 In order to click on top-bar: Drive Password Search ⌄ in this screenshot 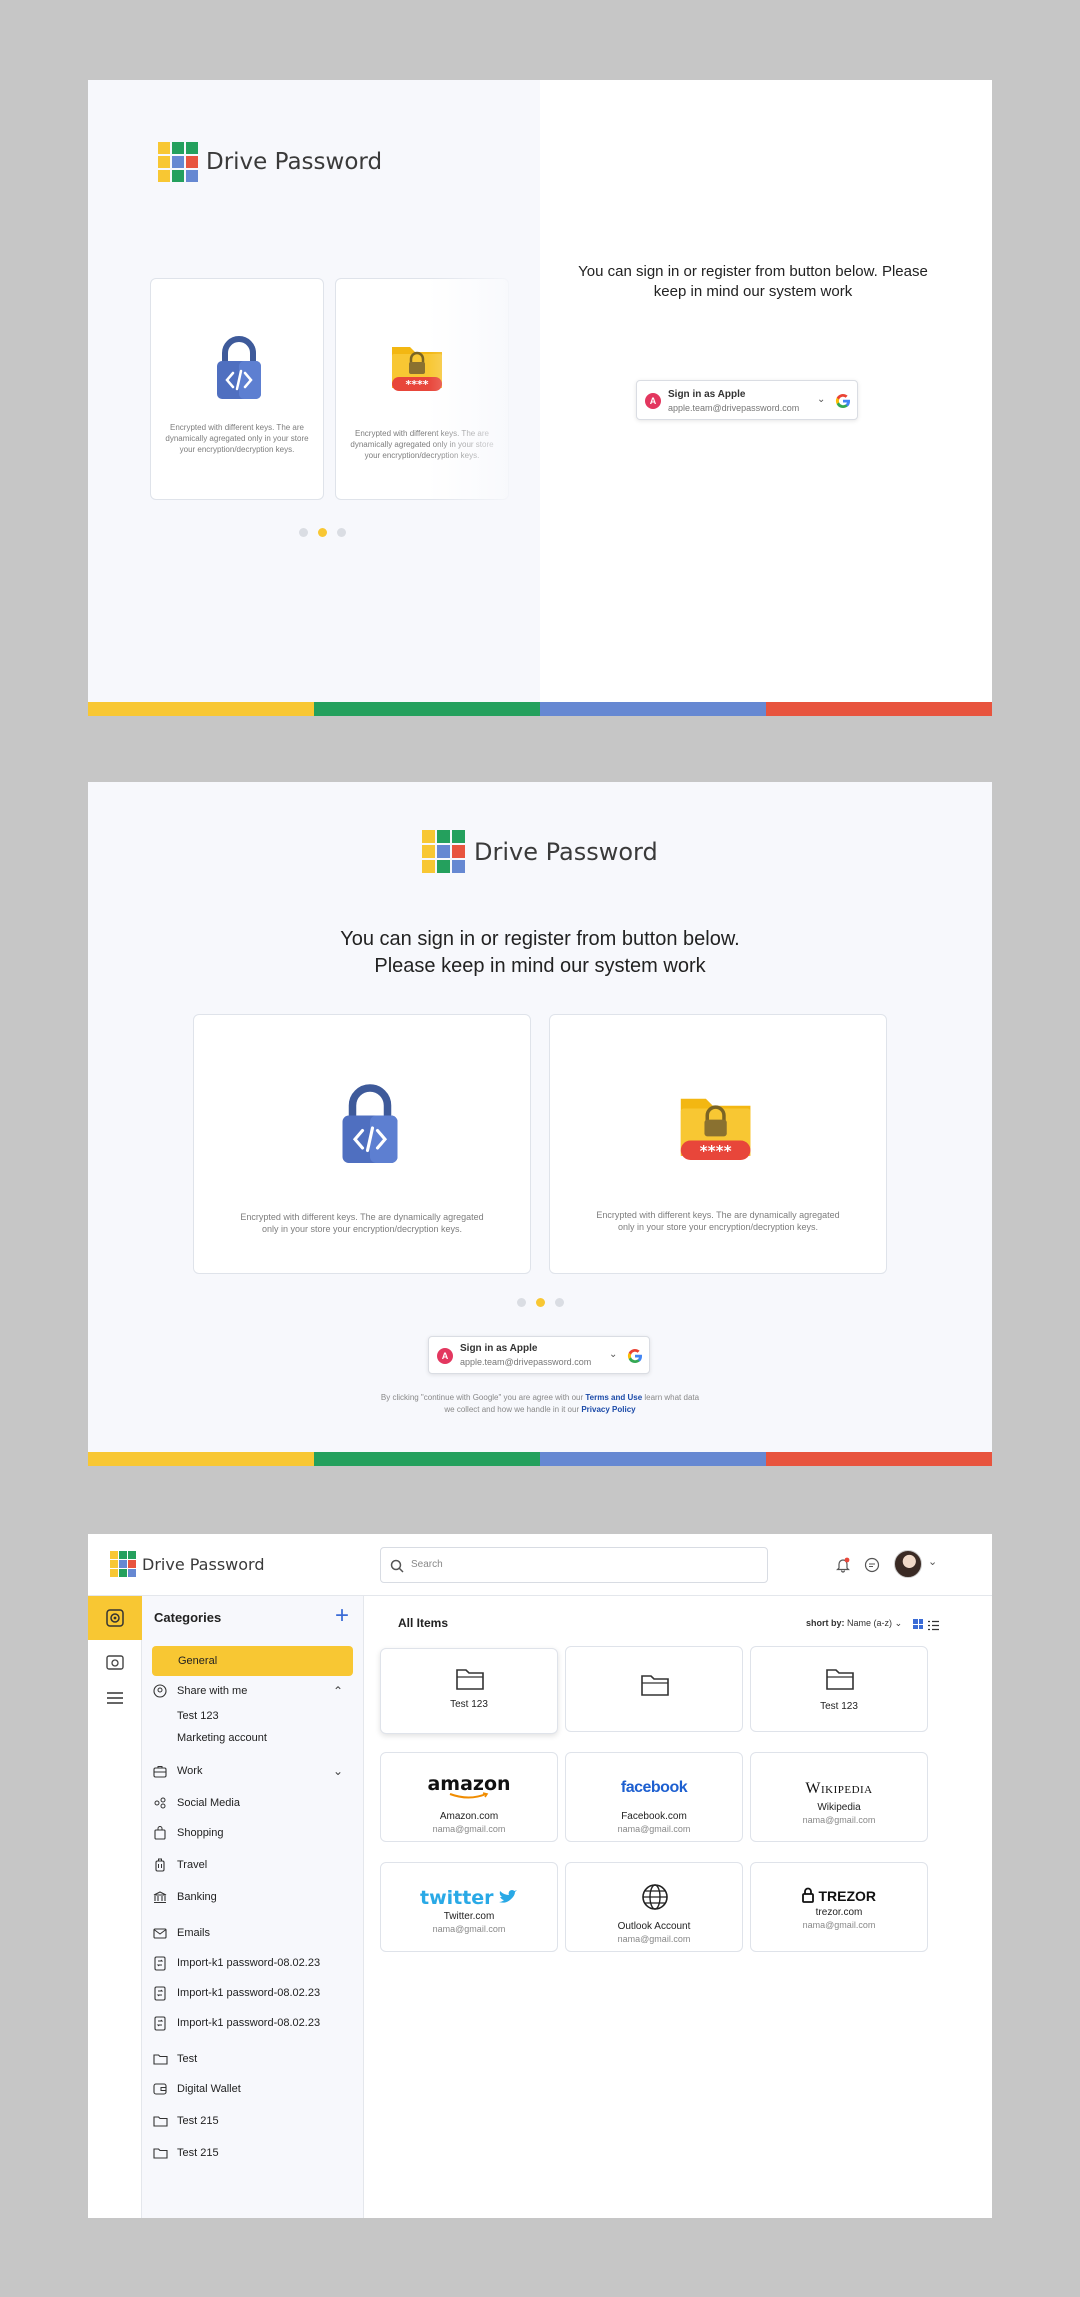, I will do `click(540, 1565)`.